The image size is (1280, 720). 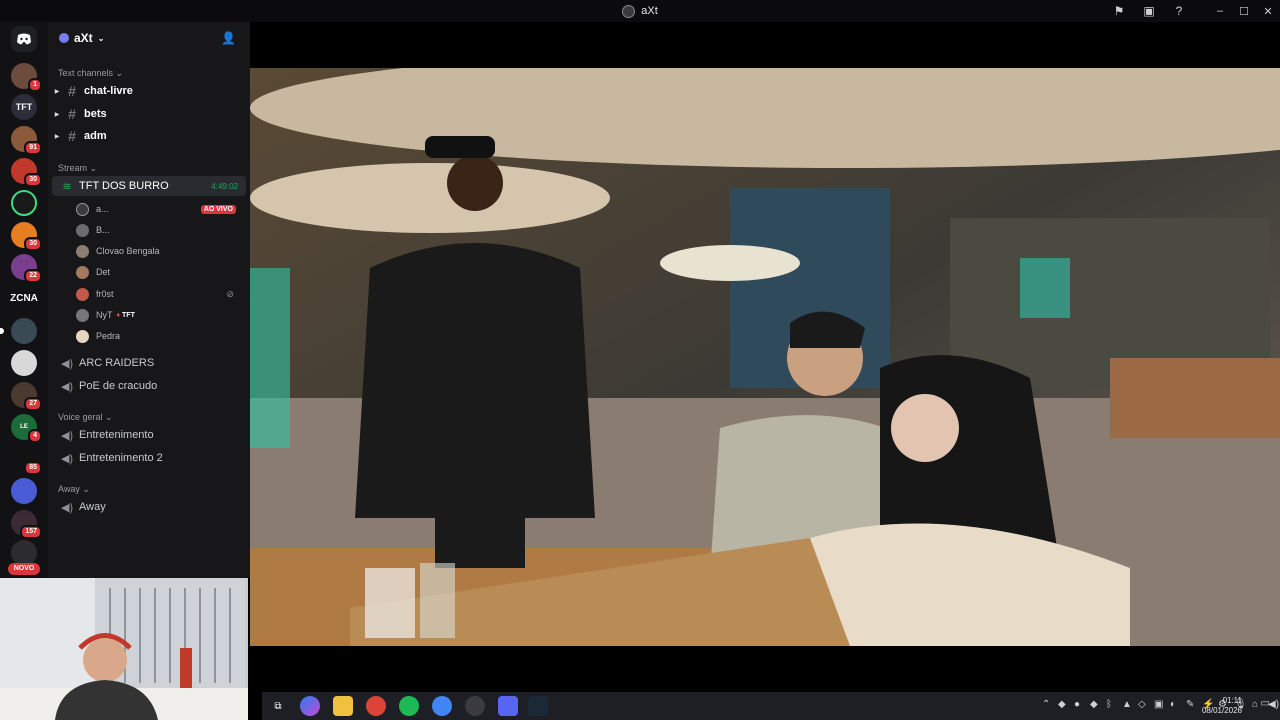 I want to click on category-voice-geral: Voice geral ⌄, so click(x=85, y=417).